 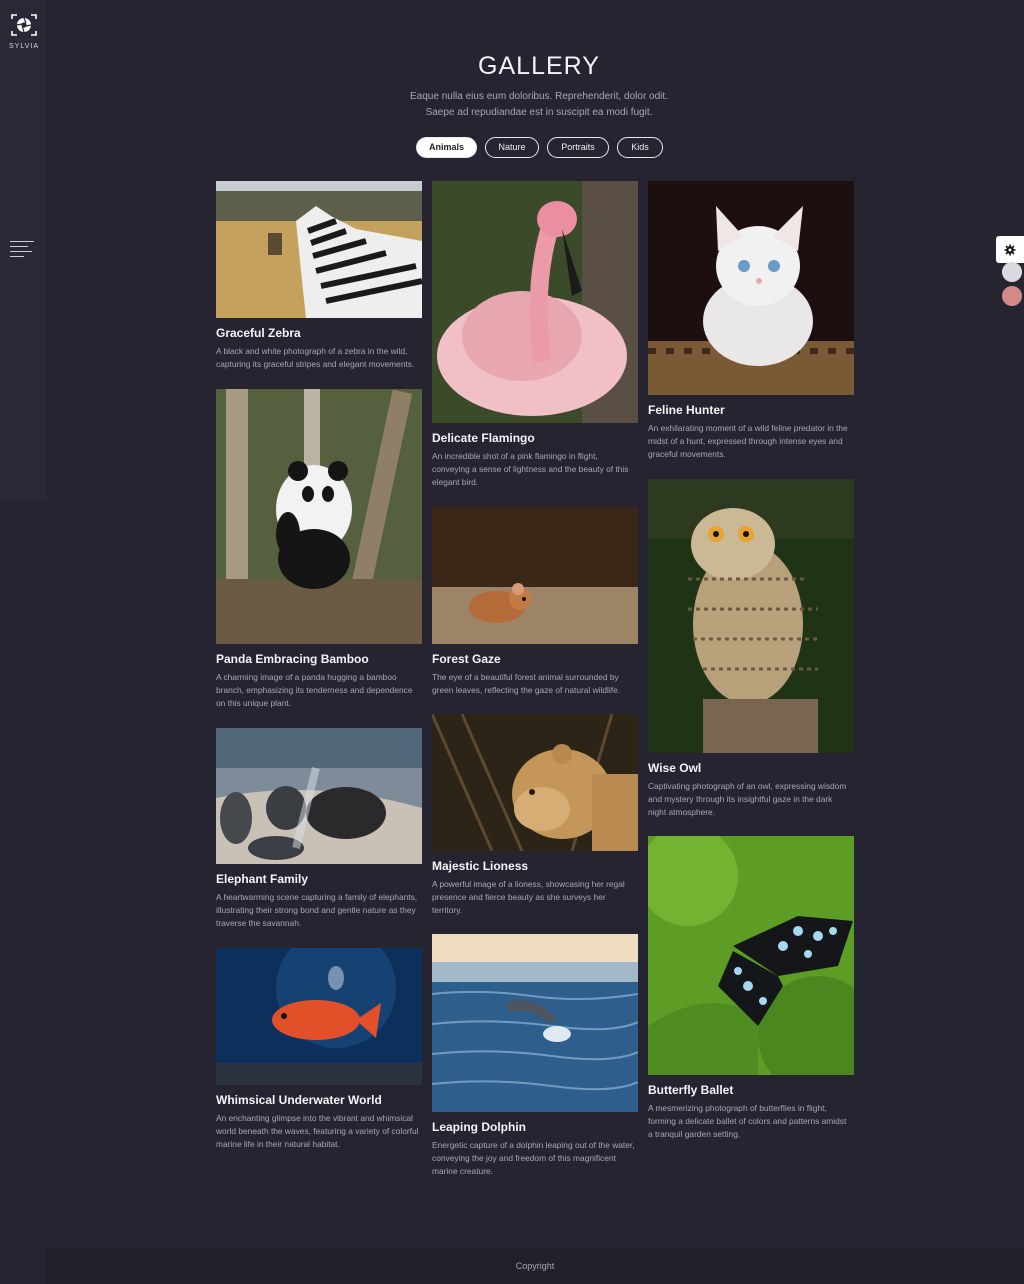 I want to click on card-title: Leaping Dolphin, so click(x=479, y=1127).